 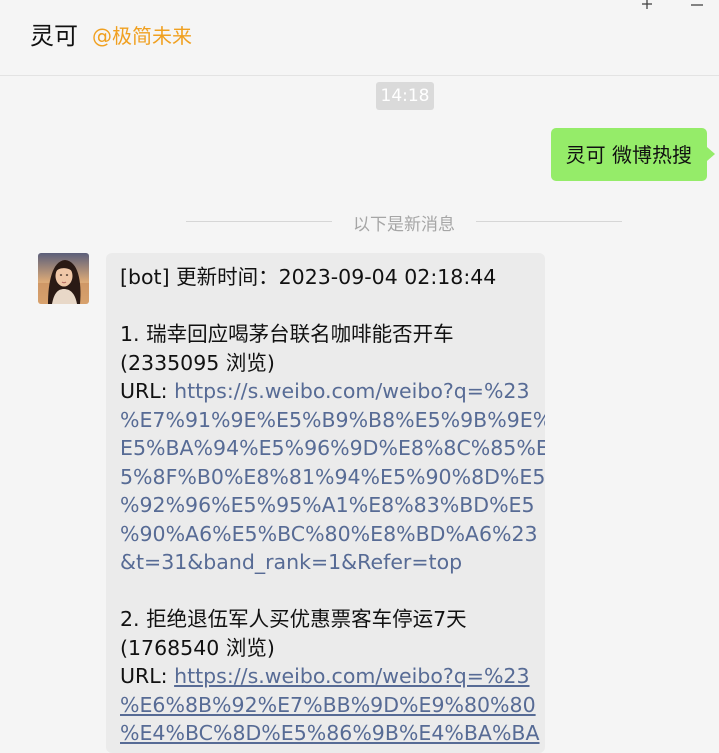 What do you see at coordinates (405, 96) in the screenshot?
I see `message-timestamp: 14:18` at bounding box center [405, 96].